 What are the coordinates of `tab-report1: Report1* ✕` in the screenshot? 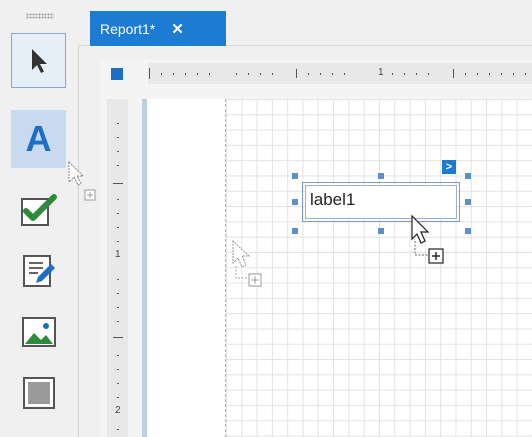 It's located at (158, 28).